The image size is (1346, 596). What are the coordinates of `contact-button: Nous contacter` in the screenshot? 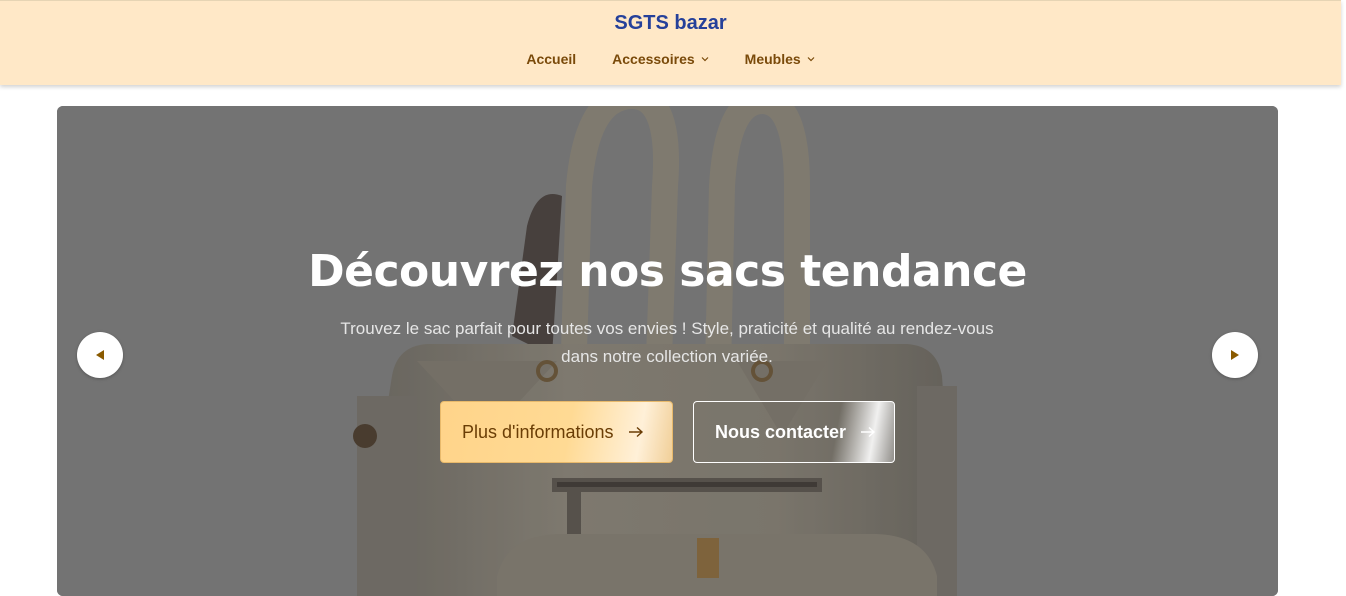 It's located at (794, 432).